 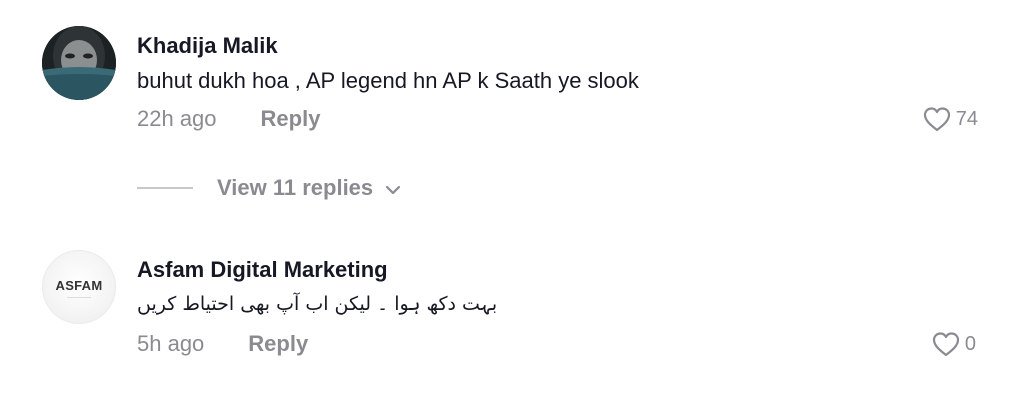 I want to click on comment-time: 22h ago, so click(x=177, y=118).